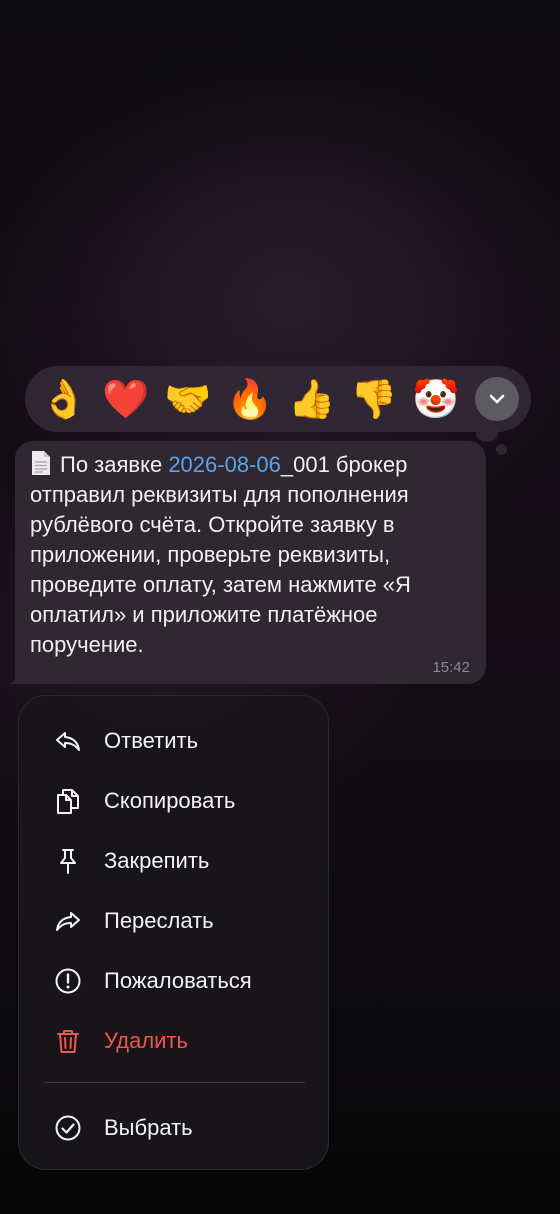  I want to click on menu-item-reply: Ответить, so click(173, 741).